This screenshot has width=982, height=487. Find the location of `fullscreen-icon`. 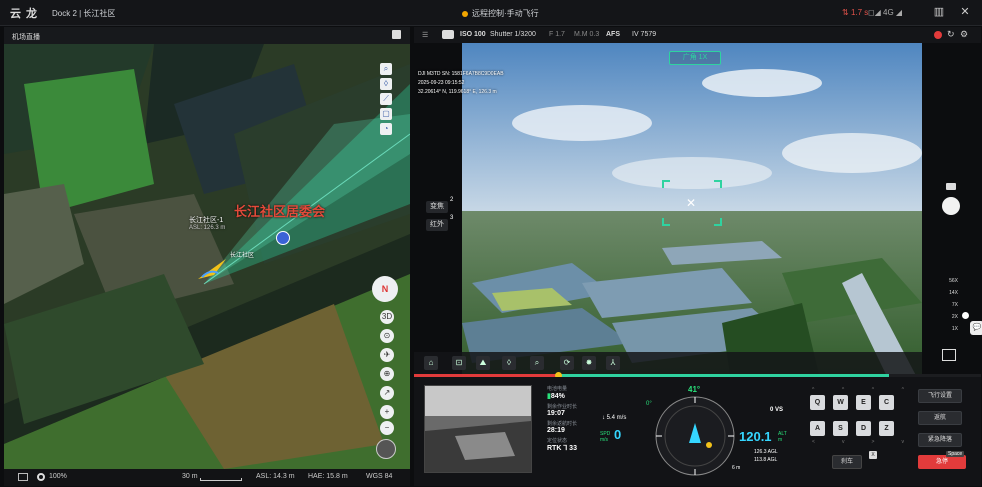

fullscreen-icon is located at coordinates (949, 355).